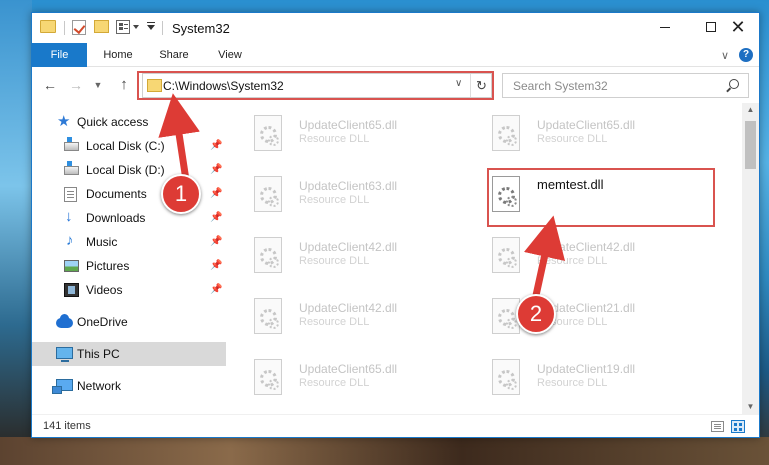  Describe the element at coordinates (746, 55) in the screenshot. I see `help-button: ?` at that location.